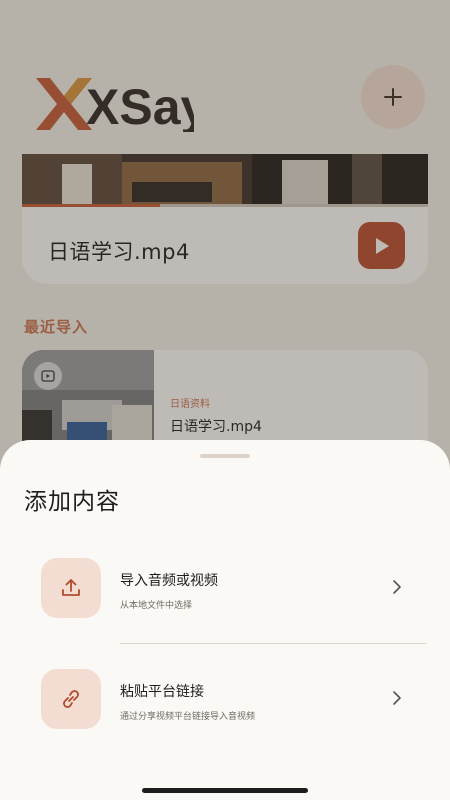 The image size is (450, 800). What do you see at coordinates (225, 456) in the screenshot?
I see `sheet-grabber` at bounding box center [225, 456].